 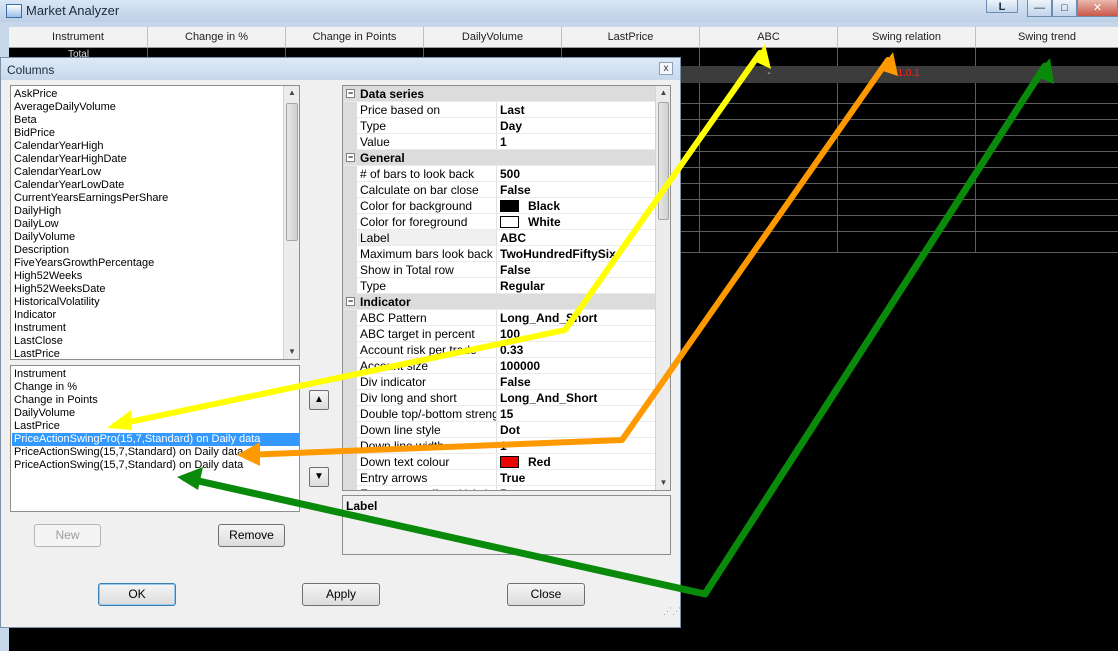 What do you see at coordinates (499, 302) in the screenshot?
I see `property-category: − Indicator` at bounding box center [499, 302].